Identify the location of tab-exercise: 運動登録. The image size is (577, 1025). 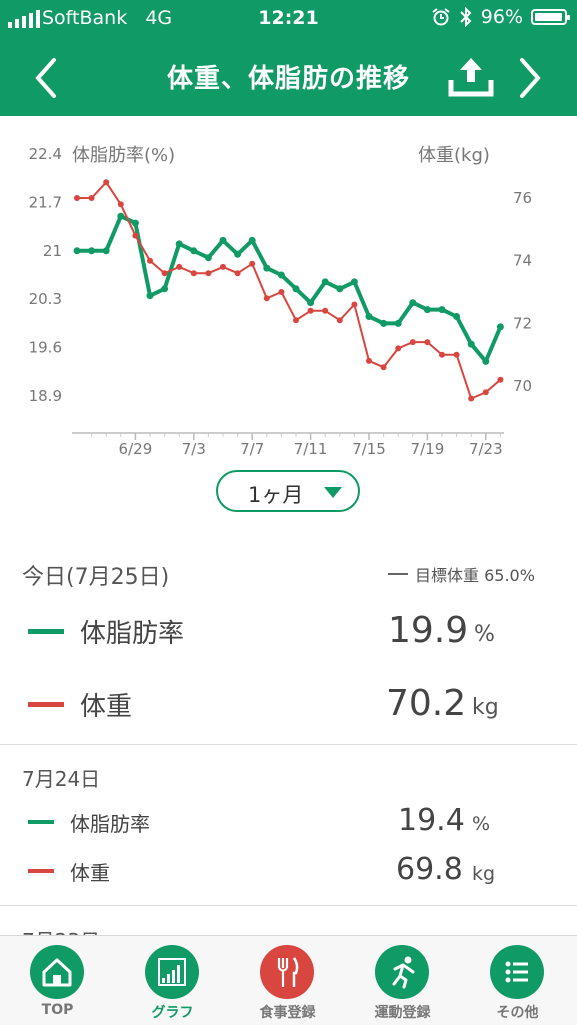
(402, 980).